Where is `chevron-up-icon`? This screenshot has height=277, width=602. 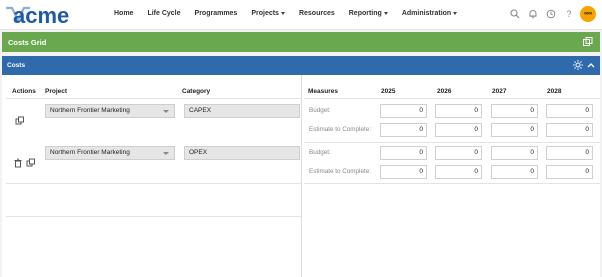 chevron-up-icon is located at coordinates (591, 65).